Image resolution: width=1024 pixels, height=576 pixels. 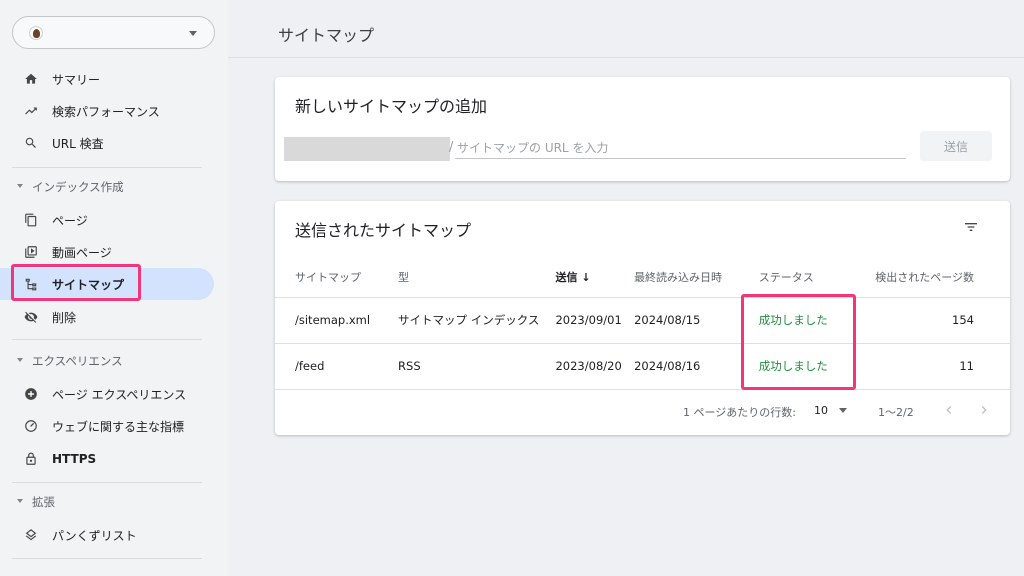 I want to click on pagination-range: 1〜2/2, so click(x=896, y=412).